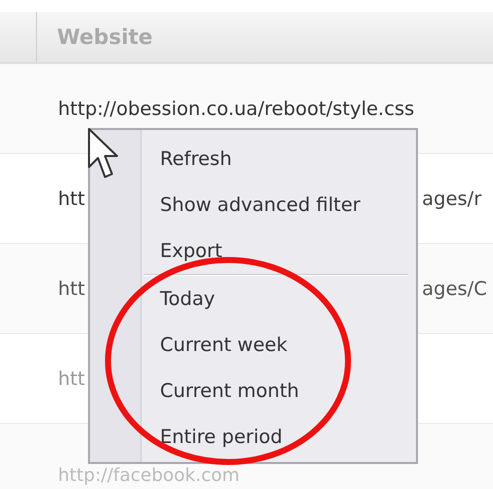 The width and height of the screenshot is (493, 489). Describe the element at coordinates (279, 205) in the screenshot. I see `menu-item: Show advanced filter` at that location.